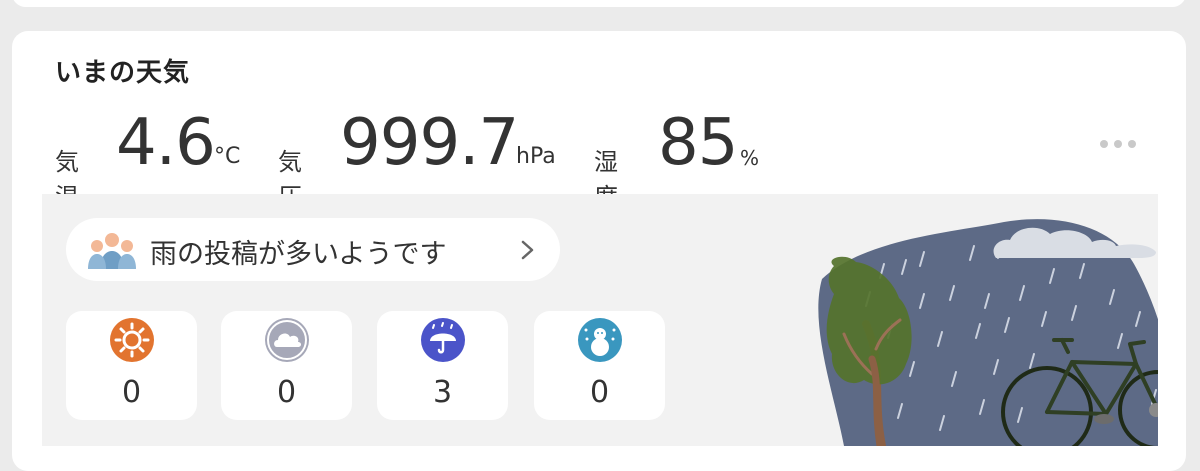 Image resolution: width=1200 pixels, height=471 pixels. I want to click on pressure-unit: hPa, so click(536, 156).